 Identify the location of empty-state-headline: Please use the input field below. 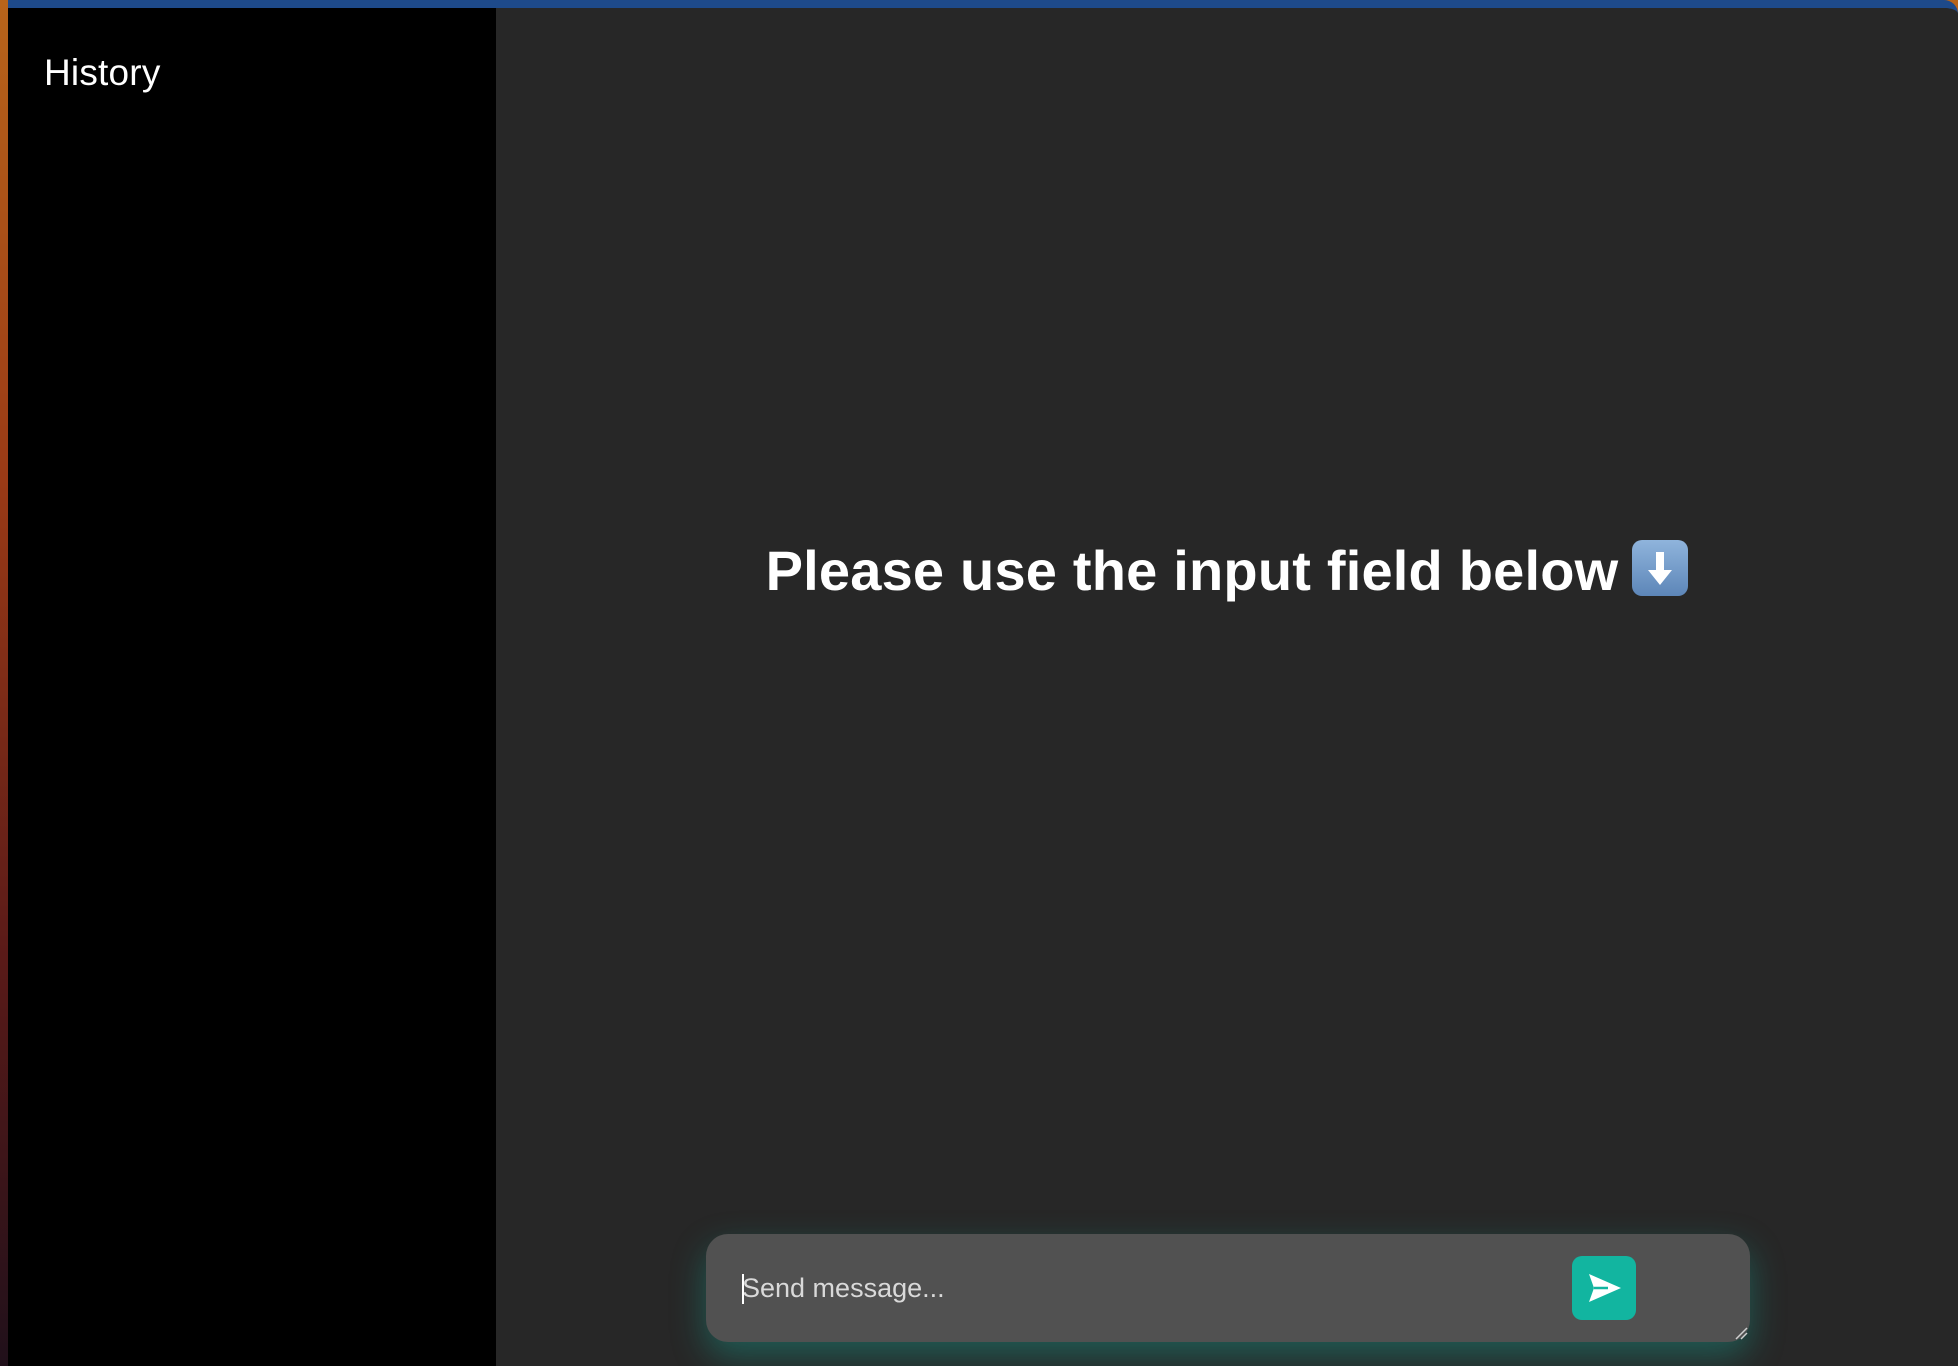
(1227, 570).